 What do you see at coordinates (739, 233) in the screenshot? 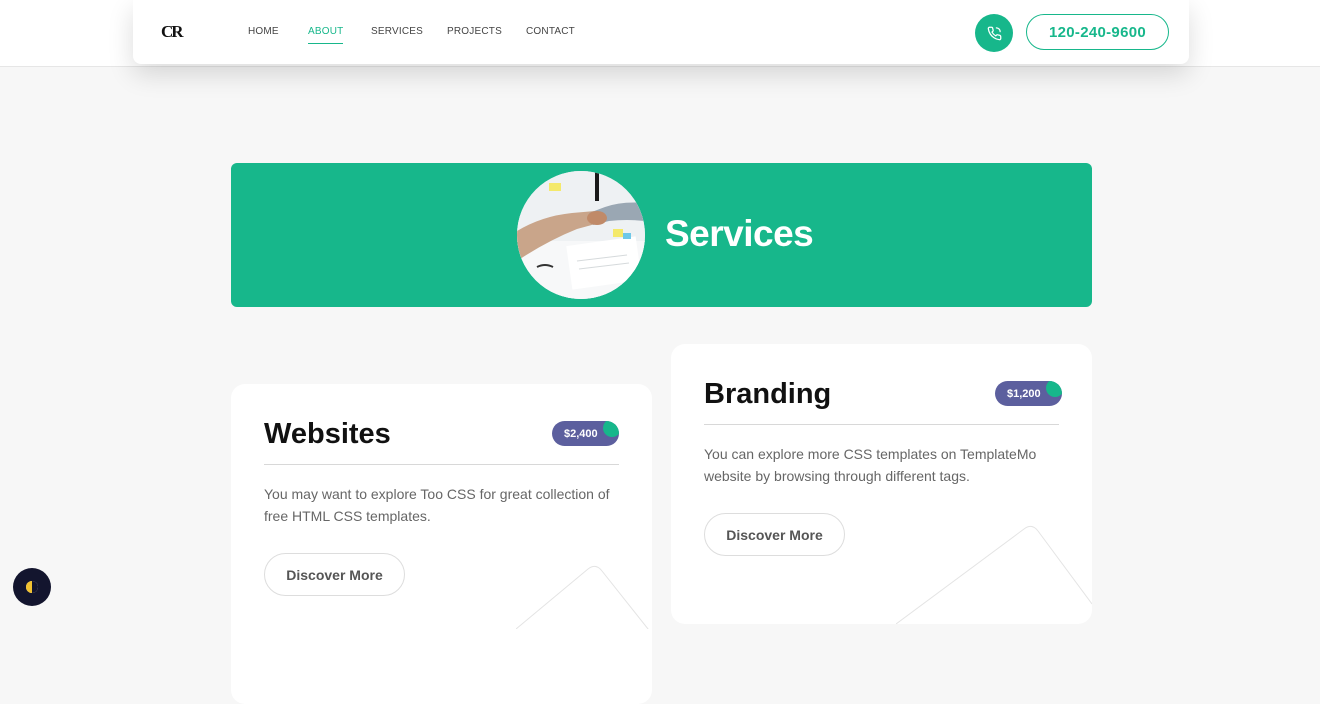
I see `page-title: Services` at bounding box center [739, 233].